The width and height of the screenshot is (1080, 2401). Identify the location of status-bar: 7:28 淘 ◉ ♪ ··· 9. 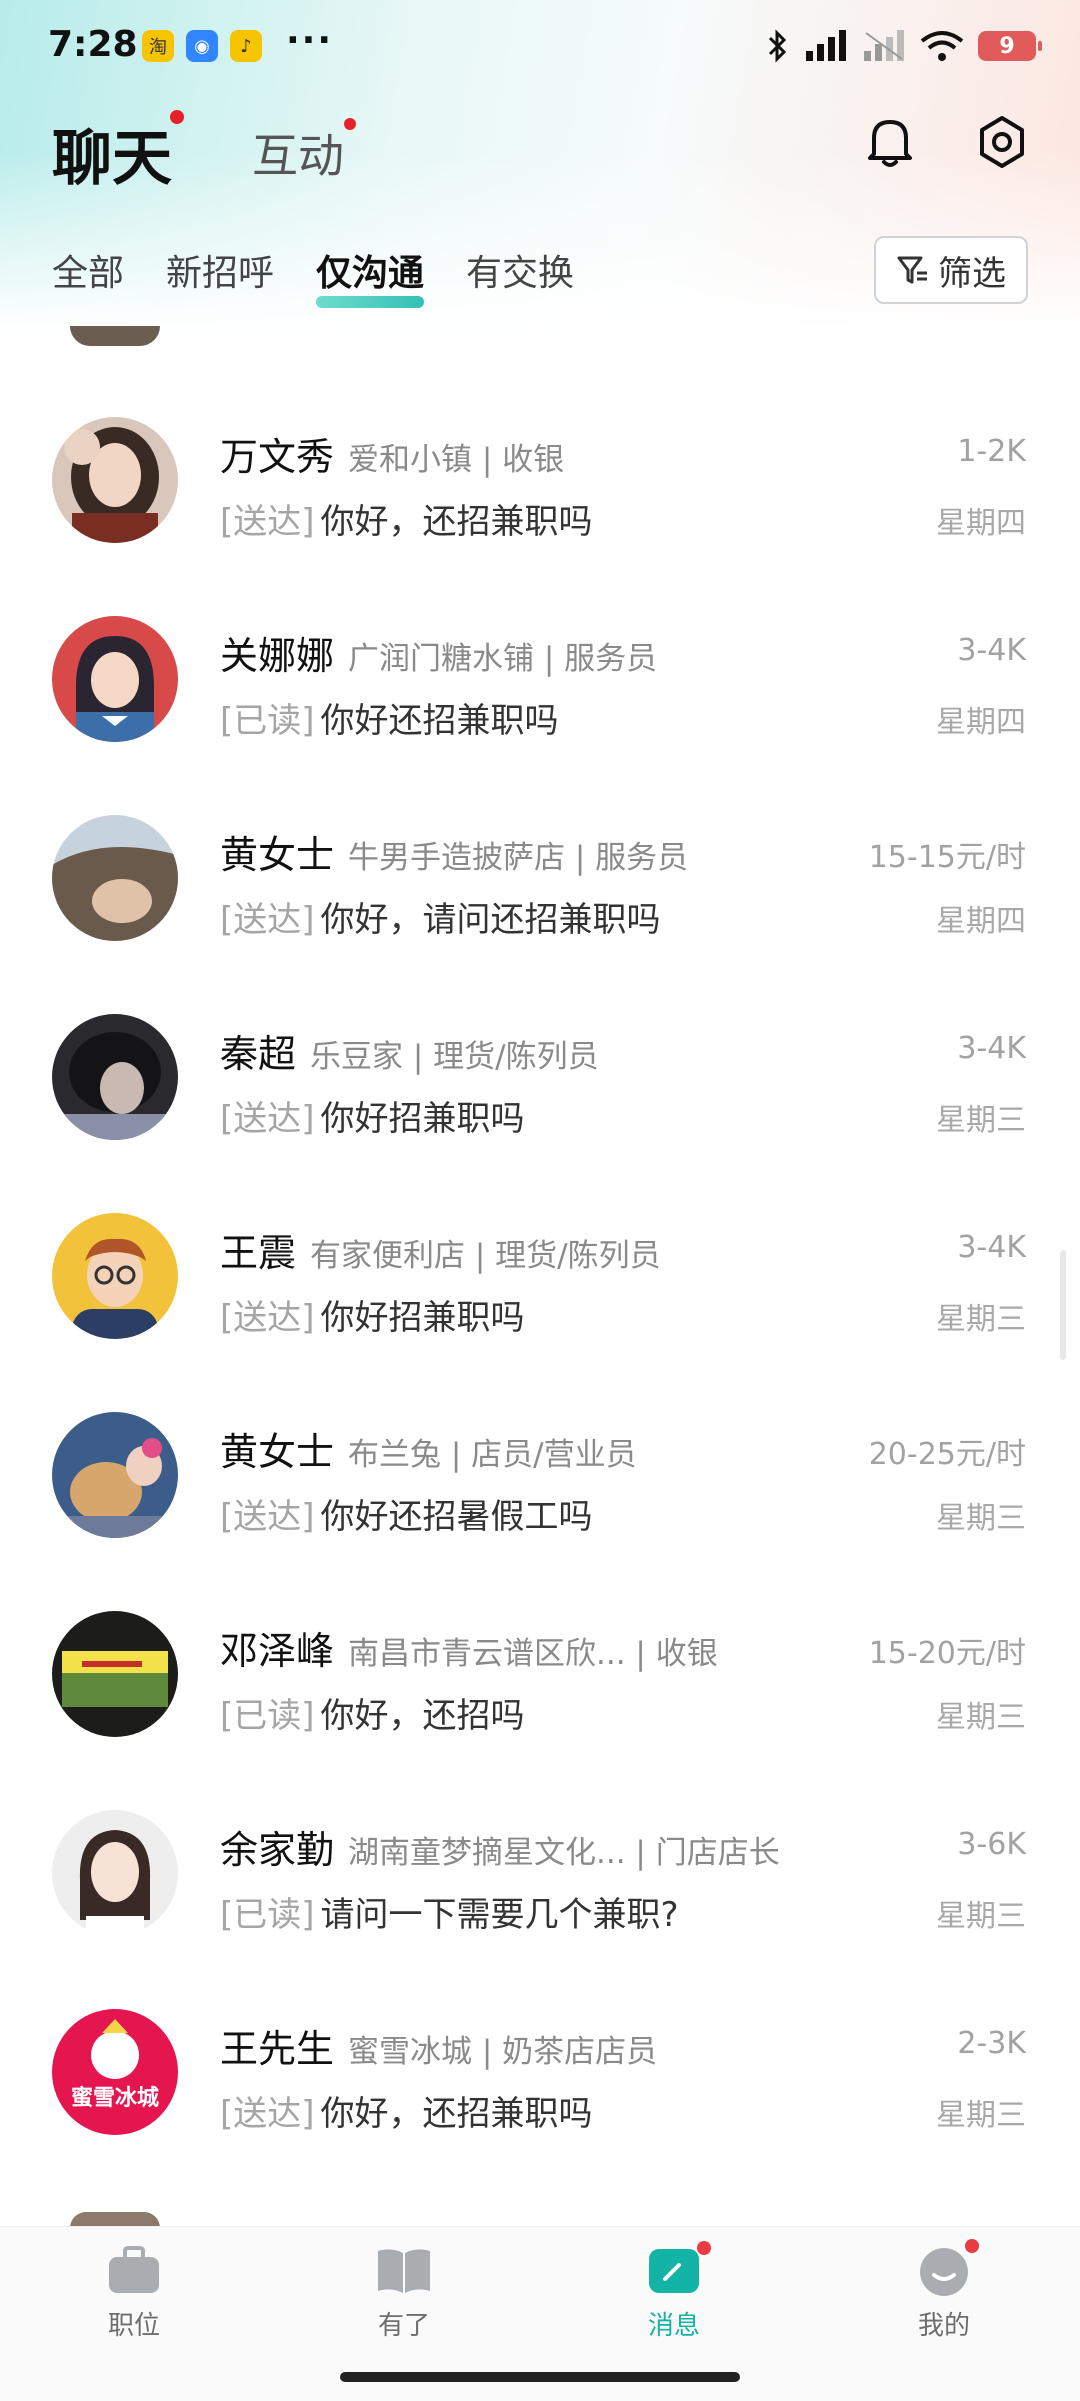
(540, 48).